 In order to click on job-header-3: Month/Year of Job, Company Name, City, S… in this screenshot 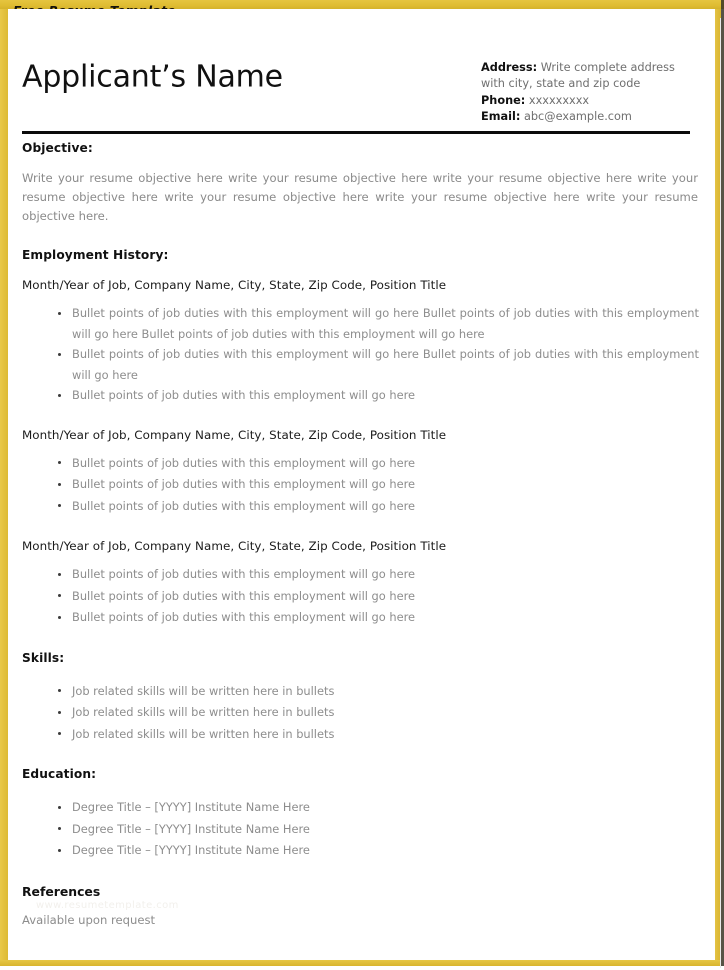, I will do `click(234, 546)`.